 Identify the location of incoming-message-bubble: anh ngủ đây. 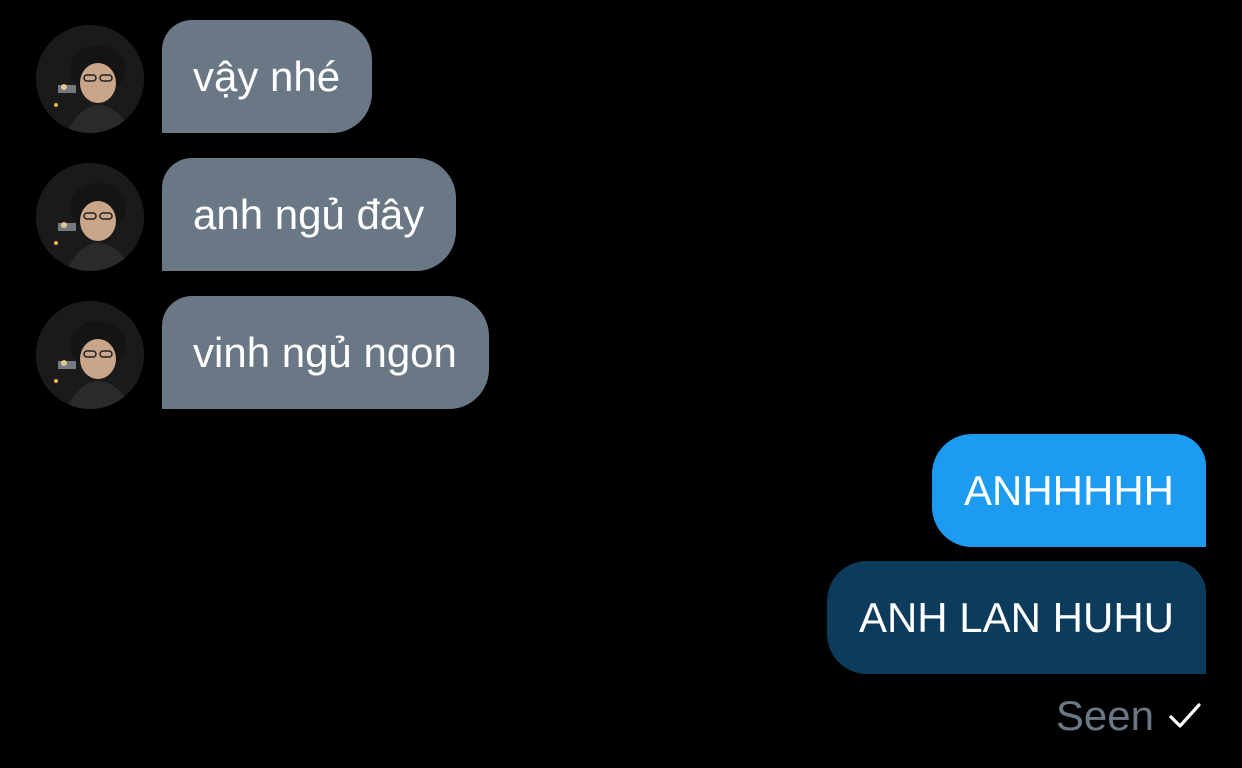
(309, 214).